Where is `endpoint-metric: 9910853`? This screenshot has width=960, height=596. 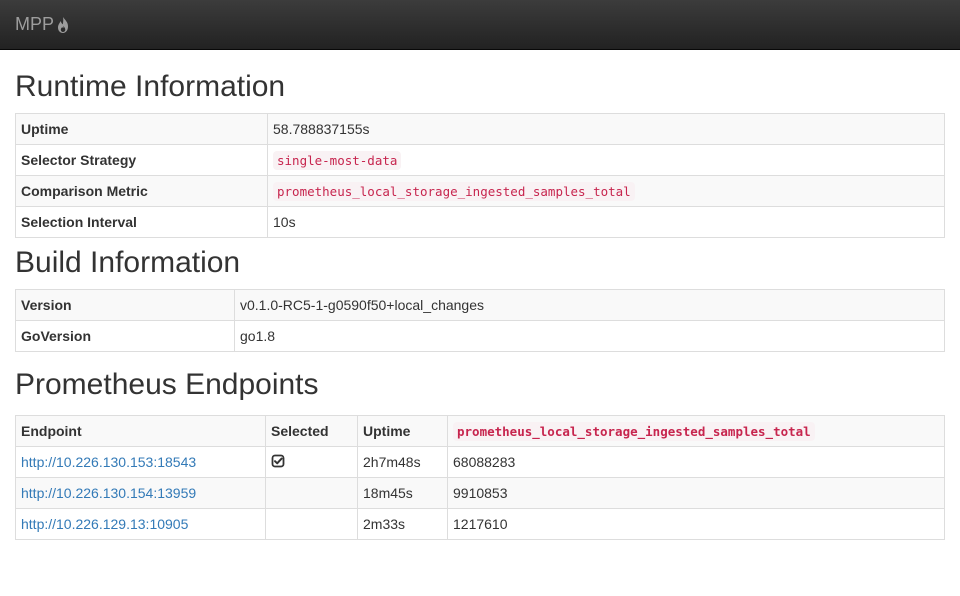 endpoint-metric: 9910853 is located at coordinates (696, 493).